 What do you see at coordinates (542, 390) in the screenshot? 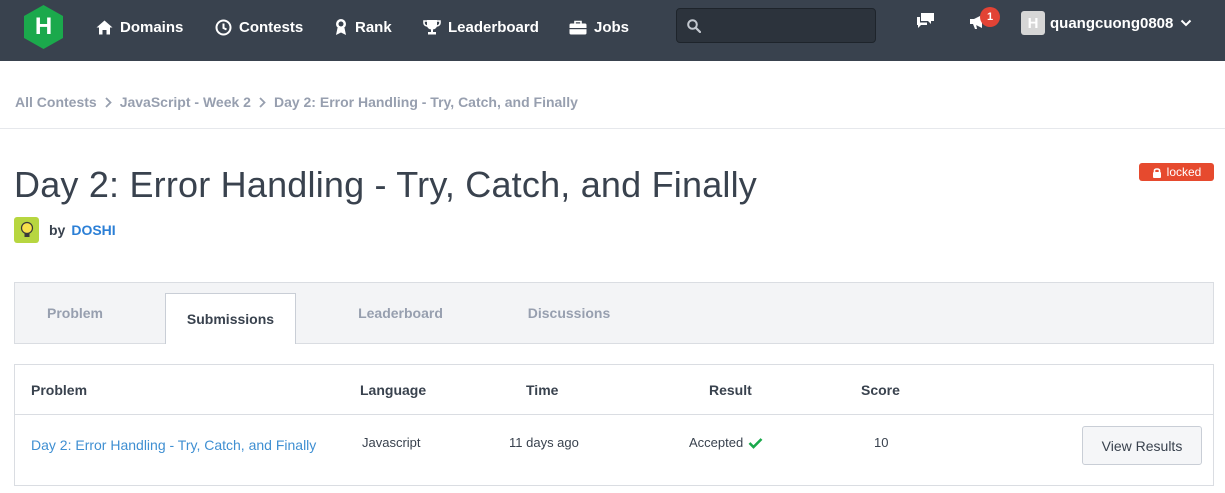
I see `column-header-time: Time` at bounding box center [542, 390].